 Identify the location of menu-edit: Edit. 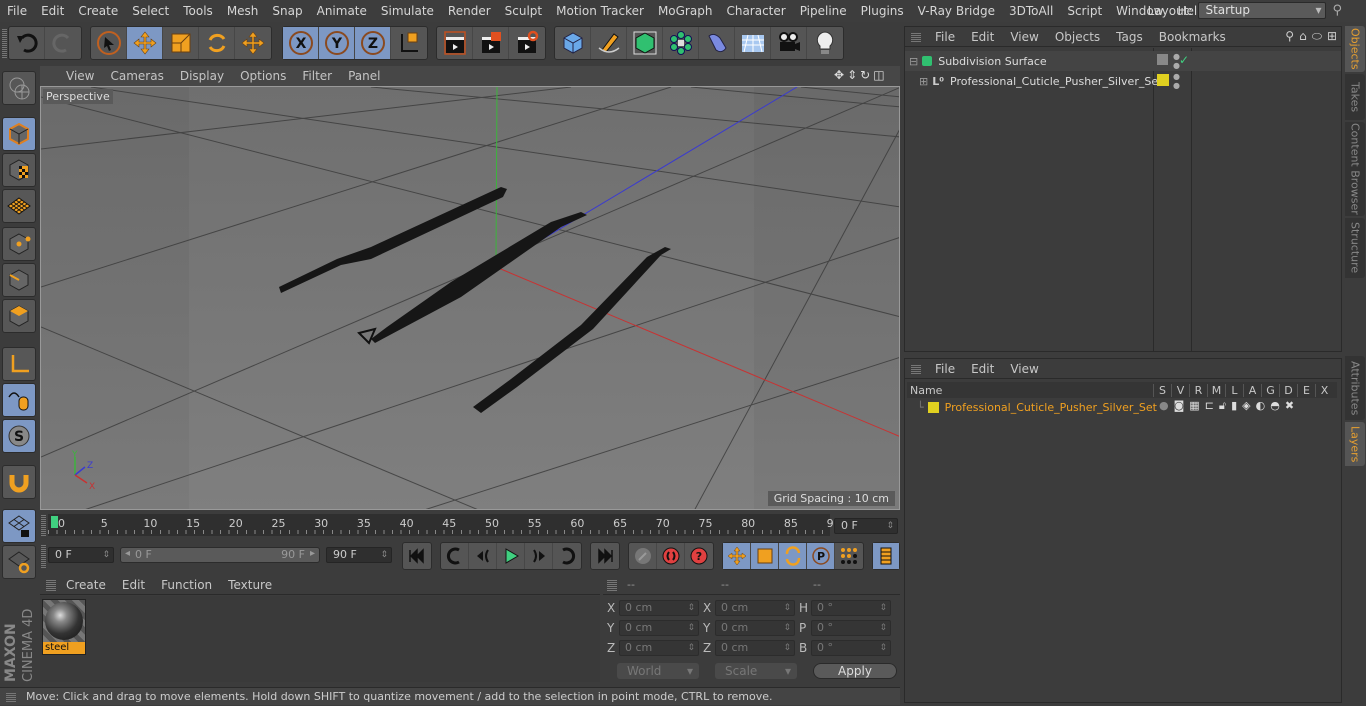
(52, 11).